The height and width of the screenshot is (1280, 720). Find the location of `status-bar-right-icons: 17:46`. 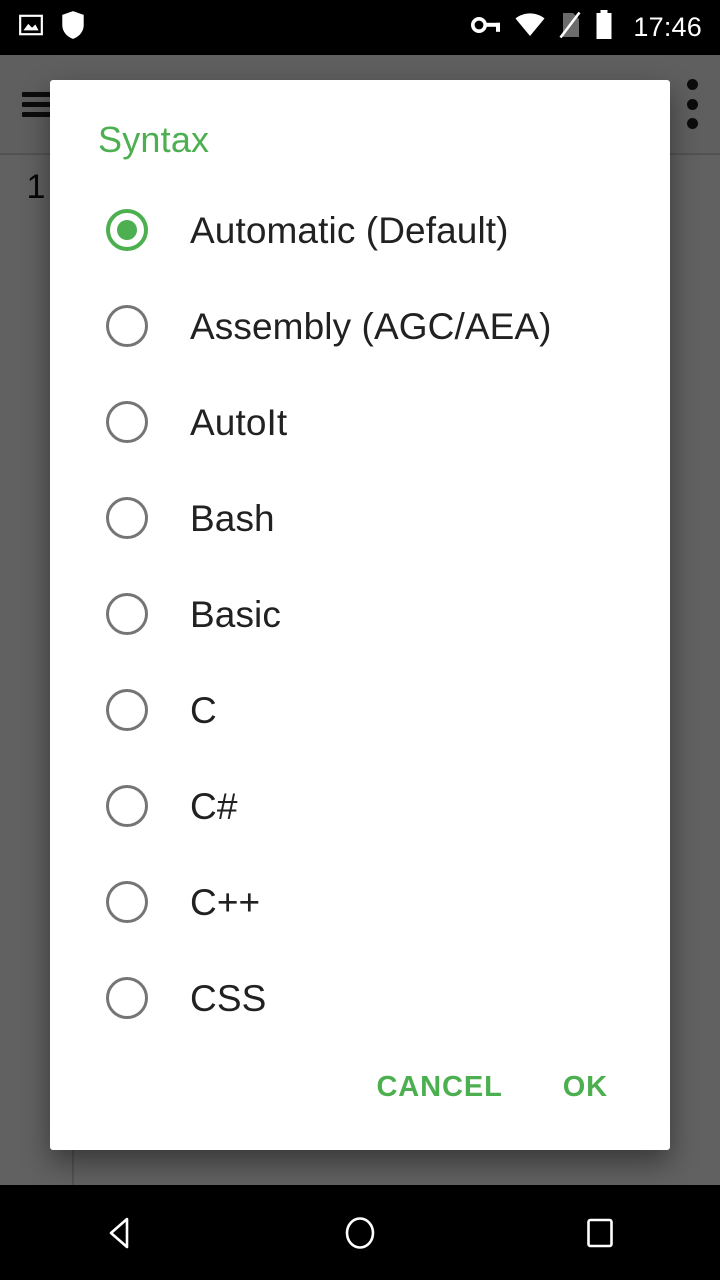

status-bar-right-icons: 17:46 is located at coordinates (586, 27).